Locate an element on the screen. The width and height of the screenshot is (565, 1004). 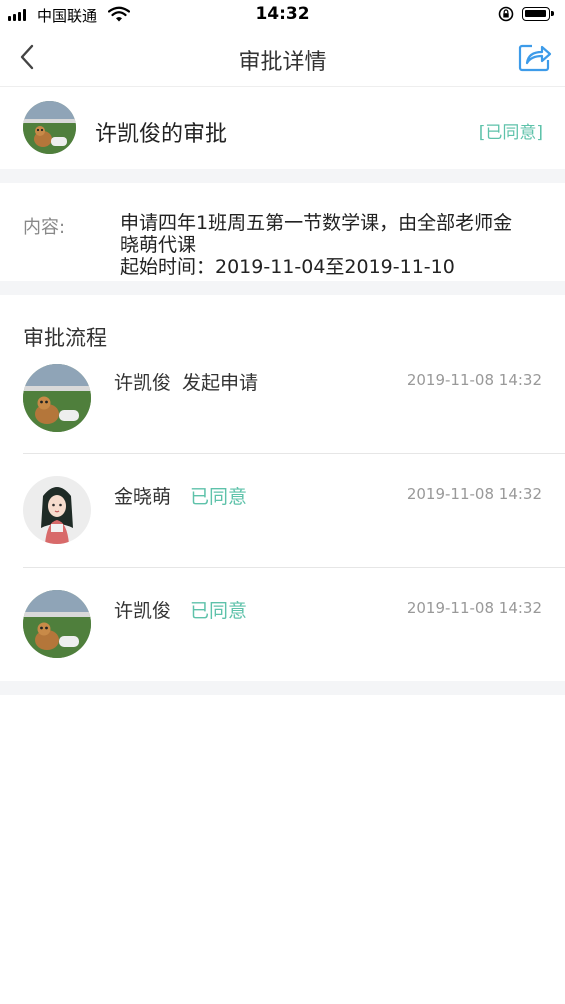
flow-step: 金晓萌 已同意 2019-11-08 14:32 is located at coordinates (282, 510).